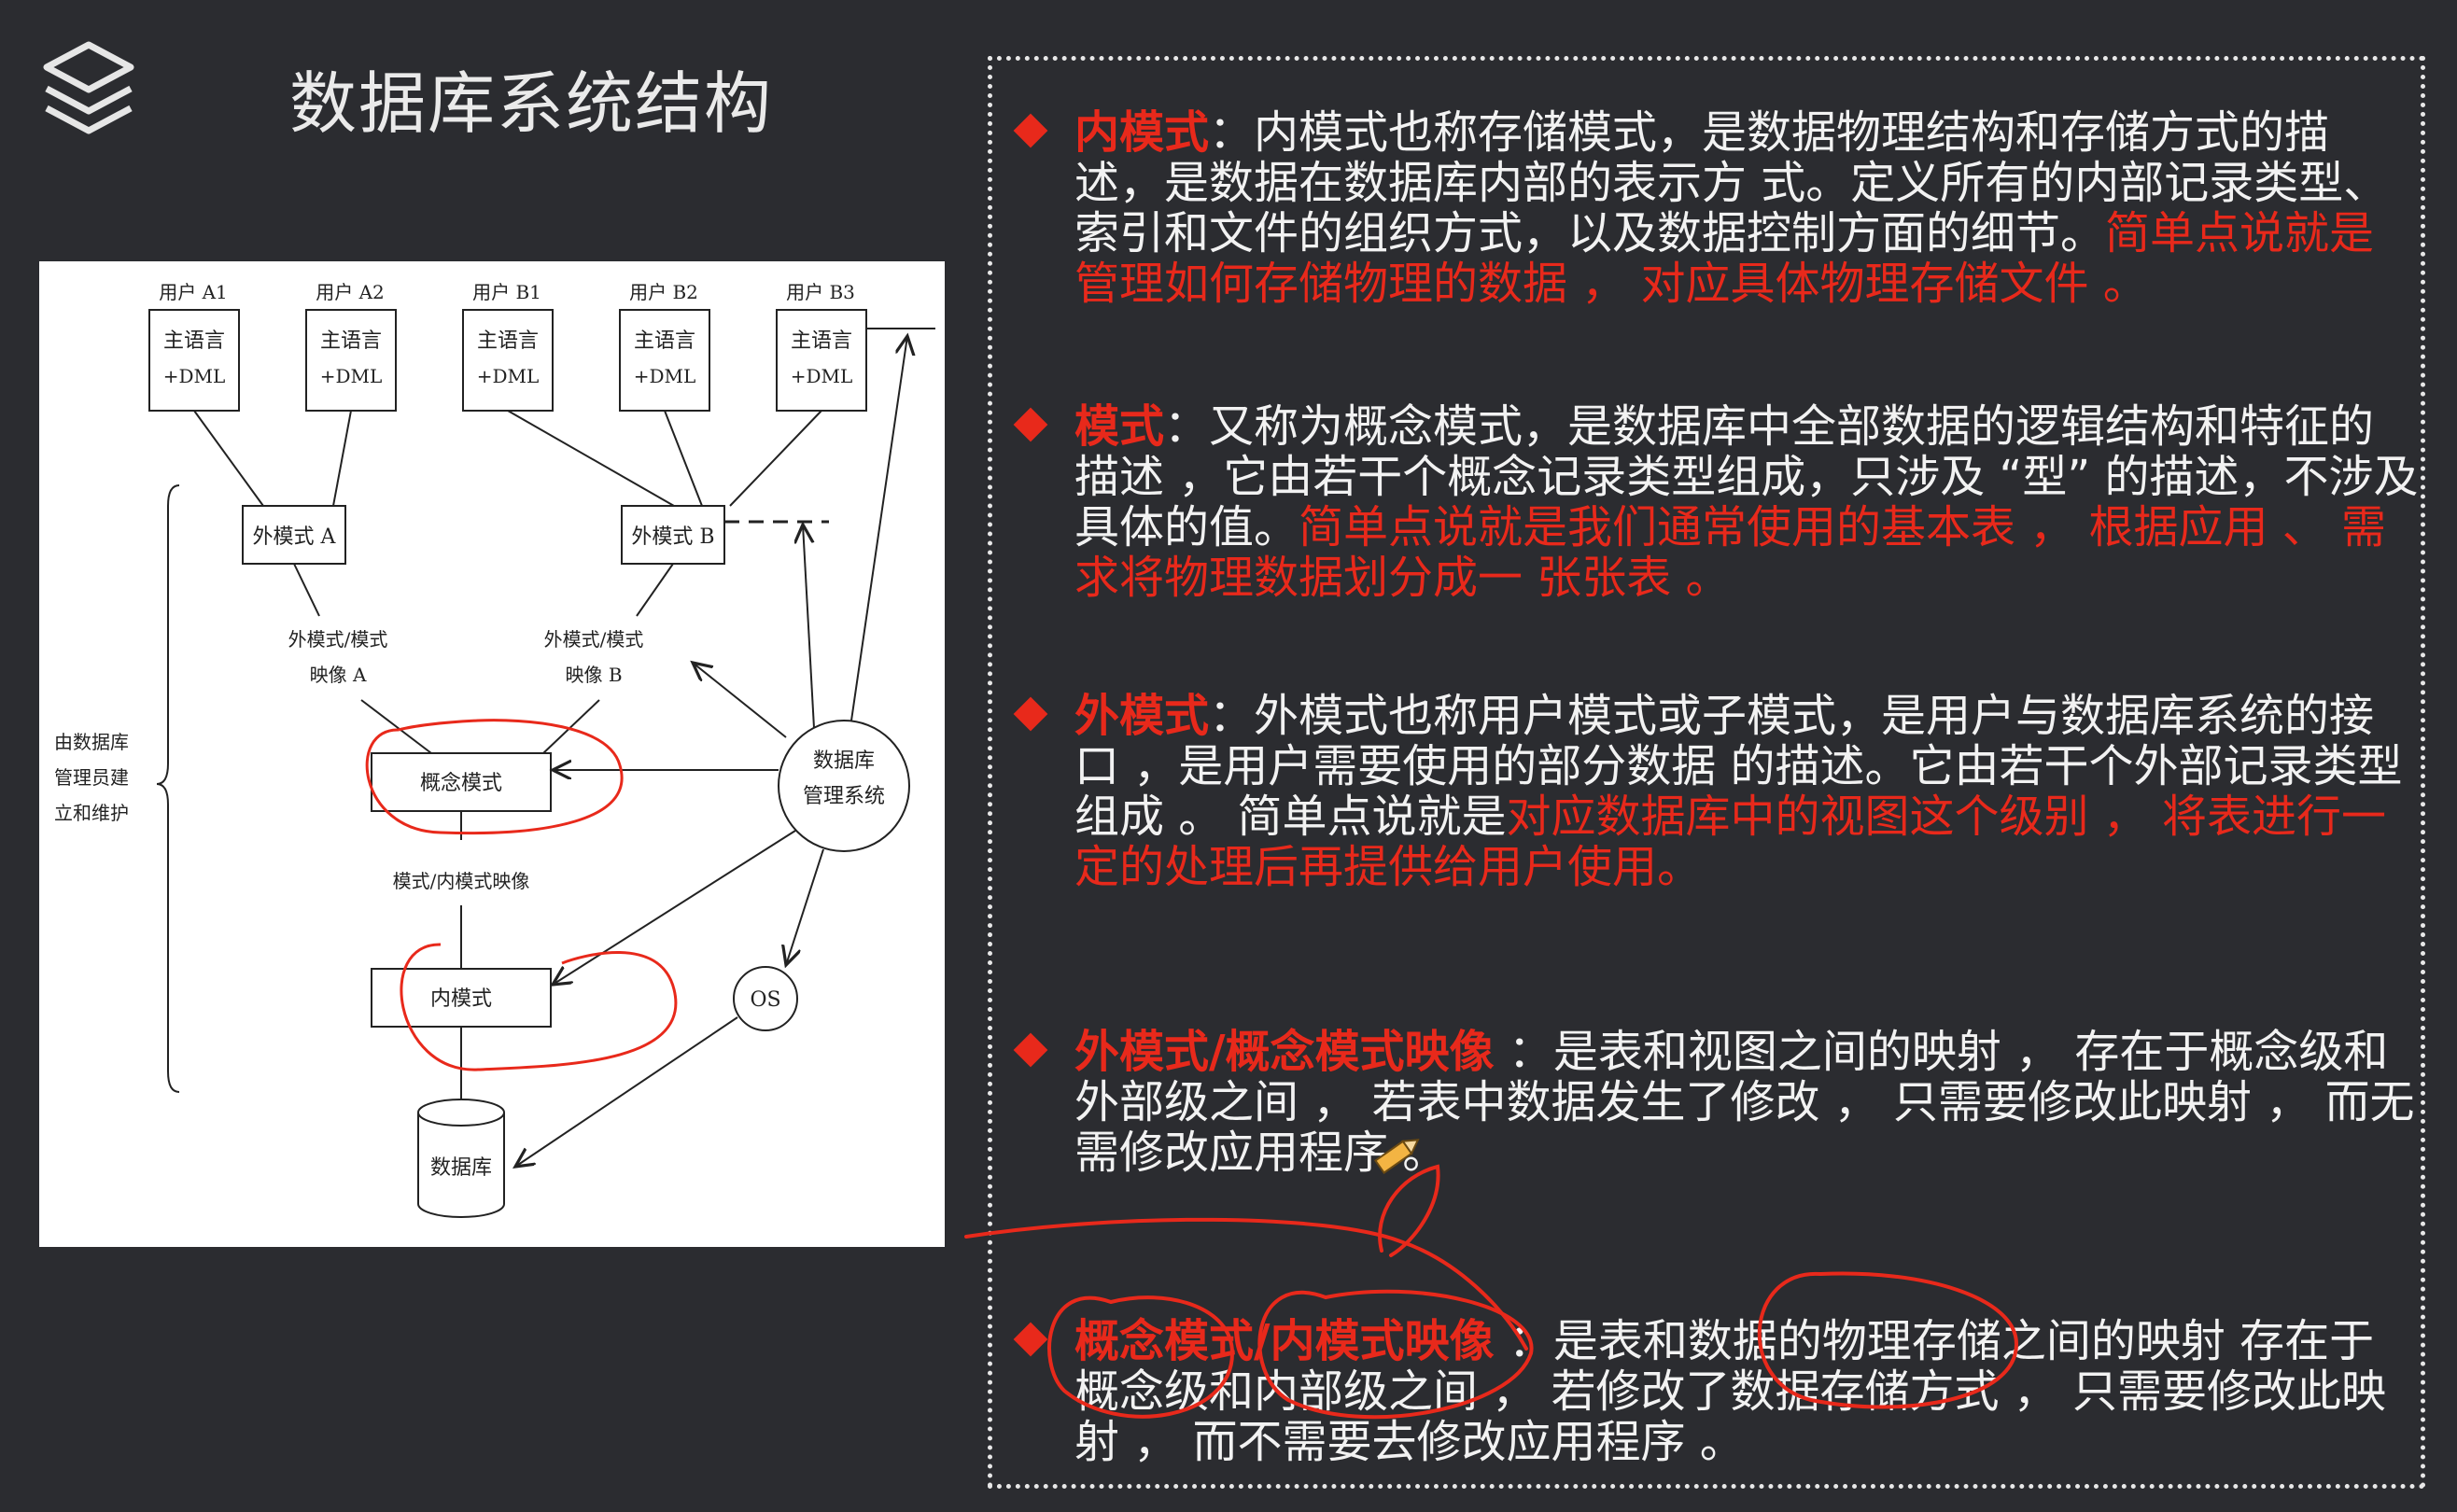 This screenshot has width=2457, height=1512. What do you see at coordinates (461, 881) in the screenshot?
I see `conceptual-internal-mapping-label: 模式/内模式映像` at bounding box center [461, 881].